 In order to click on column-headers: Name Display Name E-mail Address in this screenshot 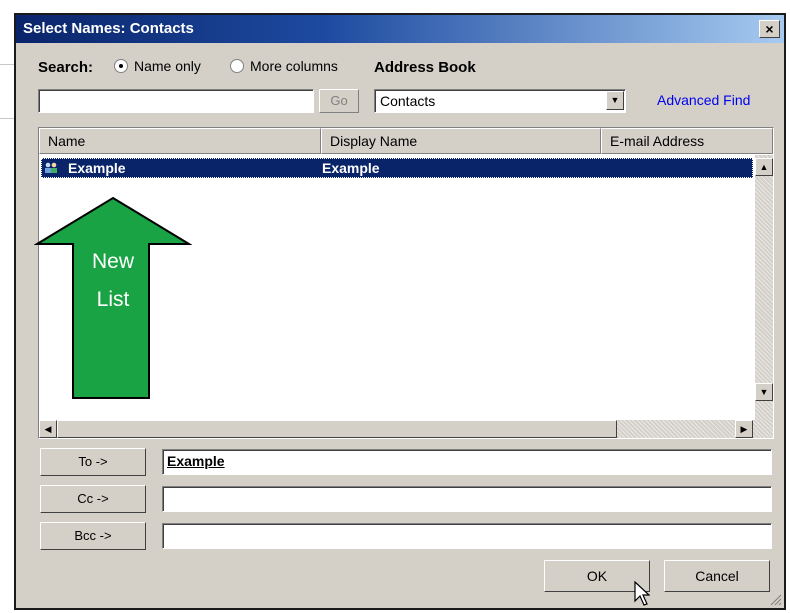, I will do `click(406, 141)`.